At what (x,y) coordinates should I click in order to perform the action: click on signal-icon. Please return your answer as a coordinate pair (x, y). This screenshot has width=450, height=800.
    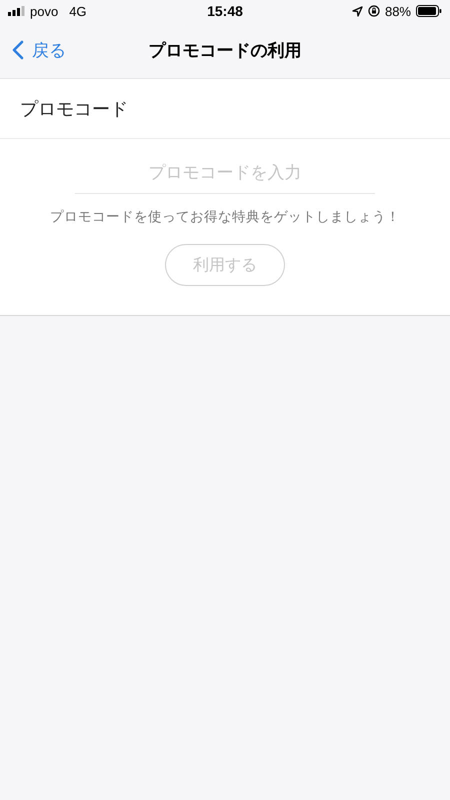
    Looking at the image, I should click on (16, 11).